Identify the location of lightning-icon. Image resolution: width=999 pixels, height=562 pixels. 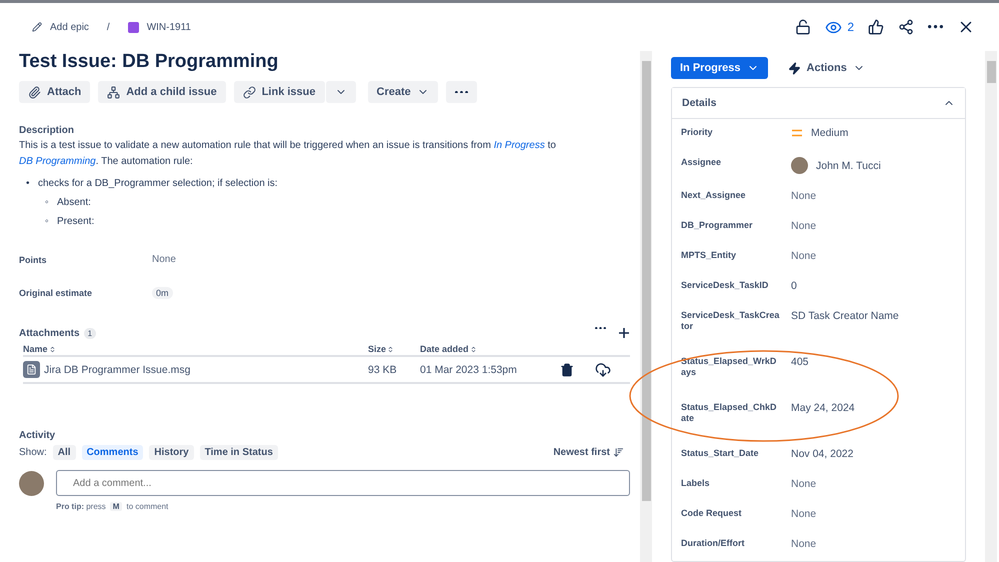
(794, 68).